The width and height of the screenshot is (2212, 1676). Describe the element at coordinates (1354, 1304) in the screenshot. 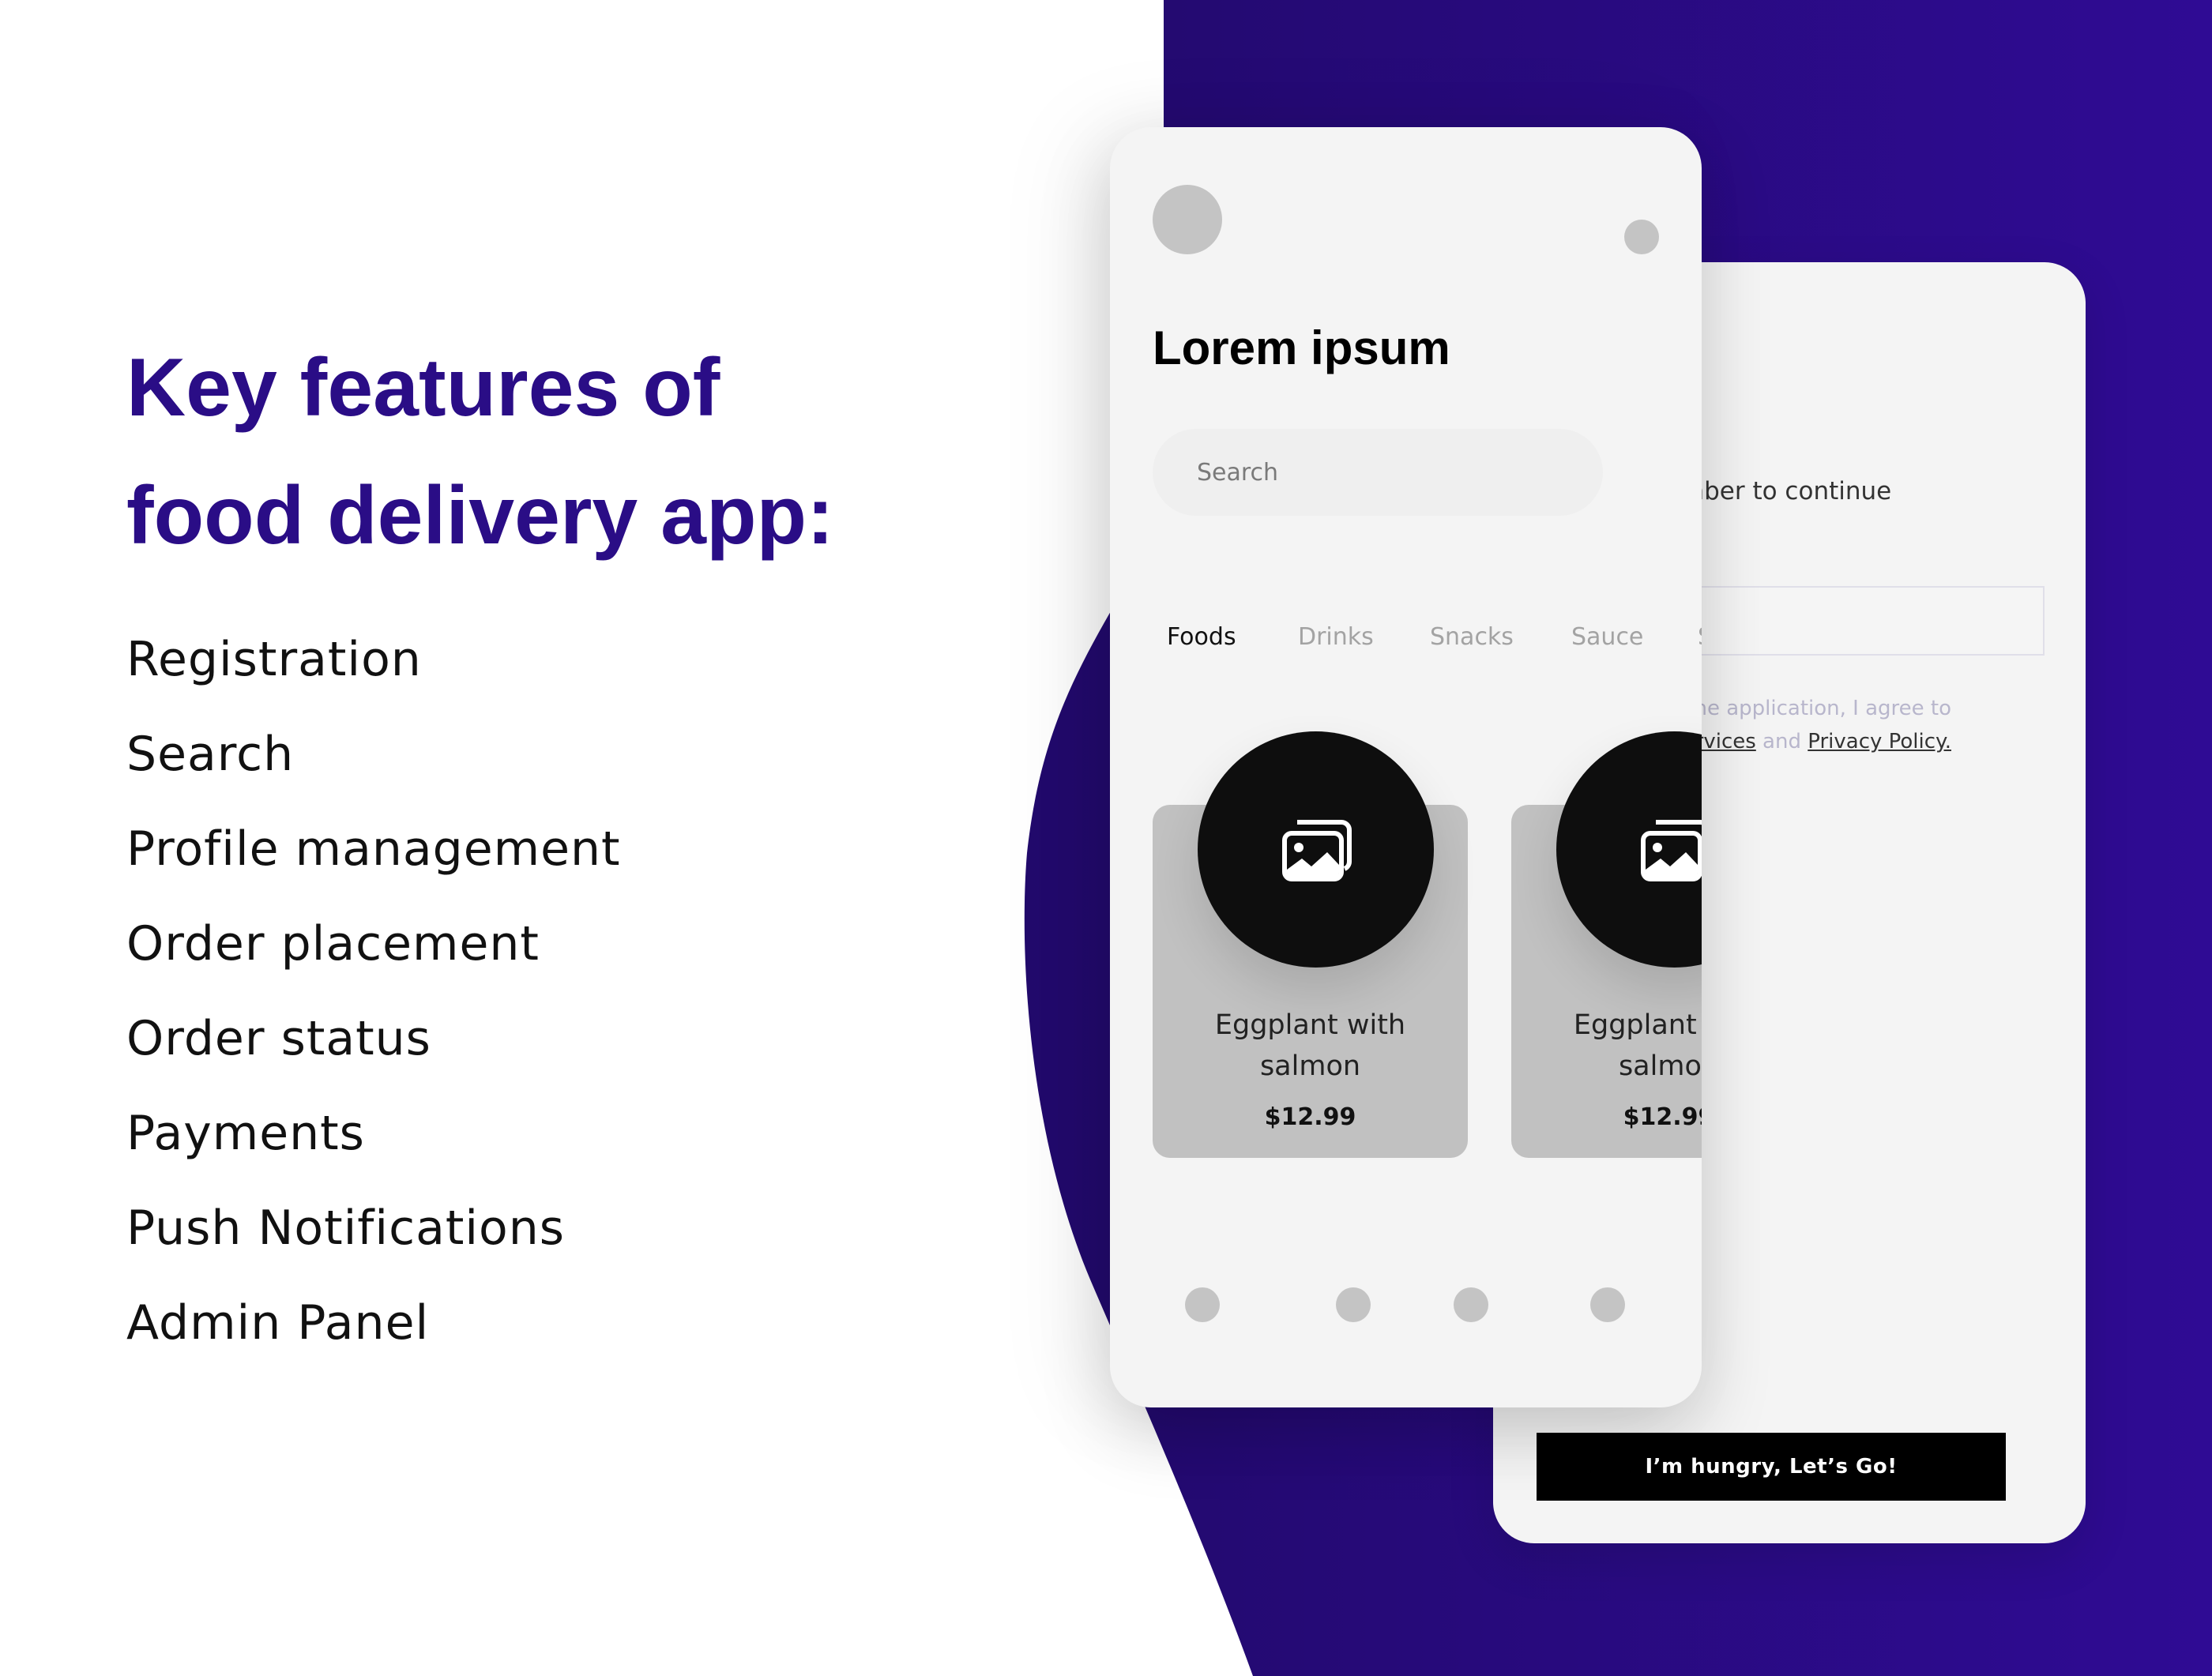

I see `bottom-nav-search-icon` at that location.